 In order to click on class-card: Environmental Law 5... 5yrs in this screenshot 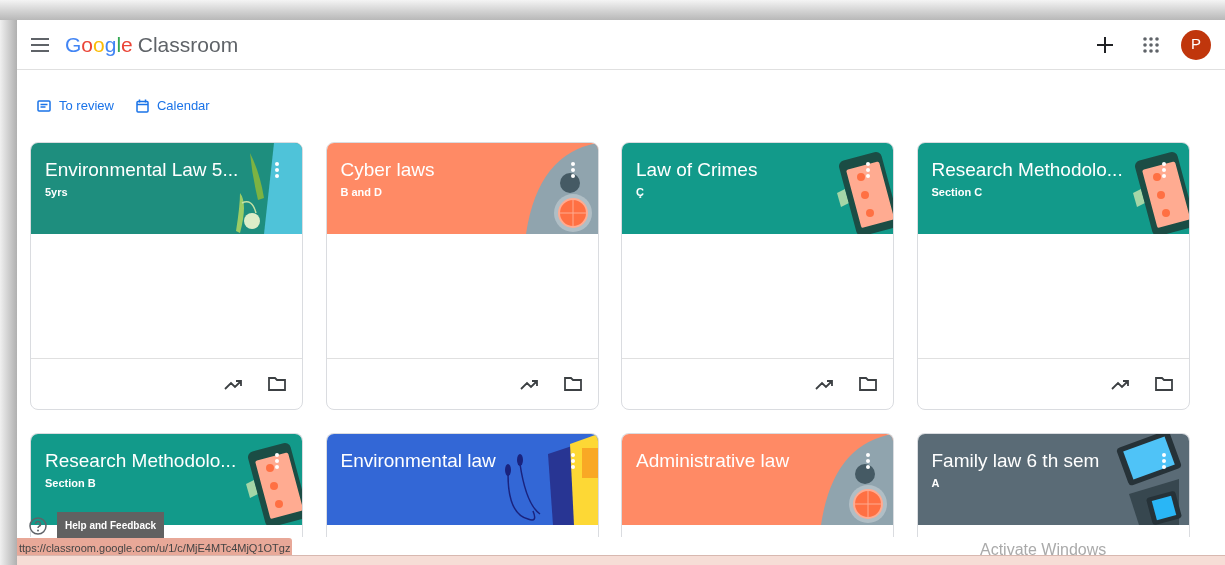, I will do `click(166, 276)`.